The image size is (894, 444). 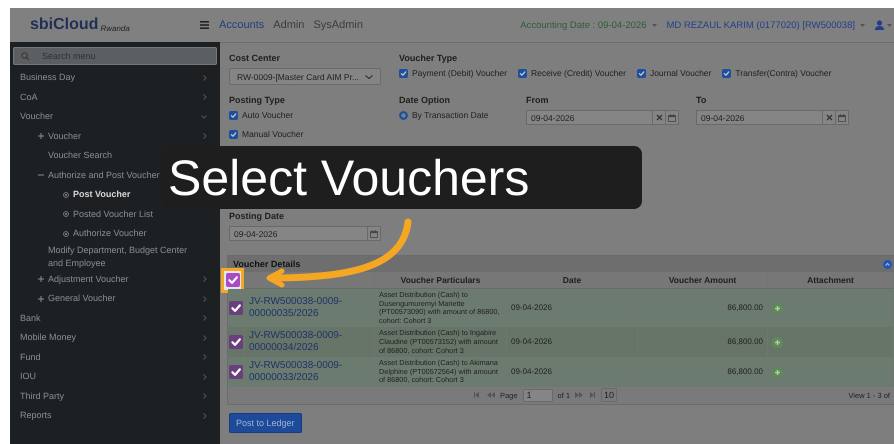 I want to click on sidebar-item: Adjustment Voucher, so click(x=115, y=279).